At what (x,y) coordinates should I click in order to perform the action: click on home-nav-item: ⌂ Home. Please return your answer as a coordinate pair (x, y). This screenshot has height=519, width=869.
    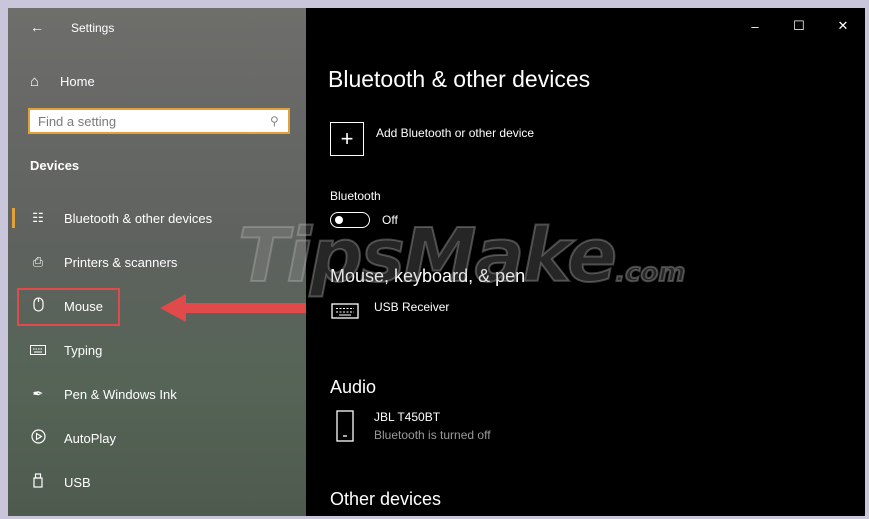
    Looking at the image, I should click on (57, 81).